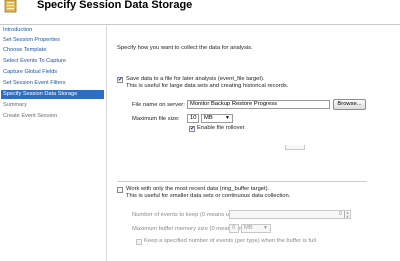 The height and width of the screenshot is (261, 400). I want to click on page-title: Specify Session Data Storage, so click(115, 5).